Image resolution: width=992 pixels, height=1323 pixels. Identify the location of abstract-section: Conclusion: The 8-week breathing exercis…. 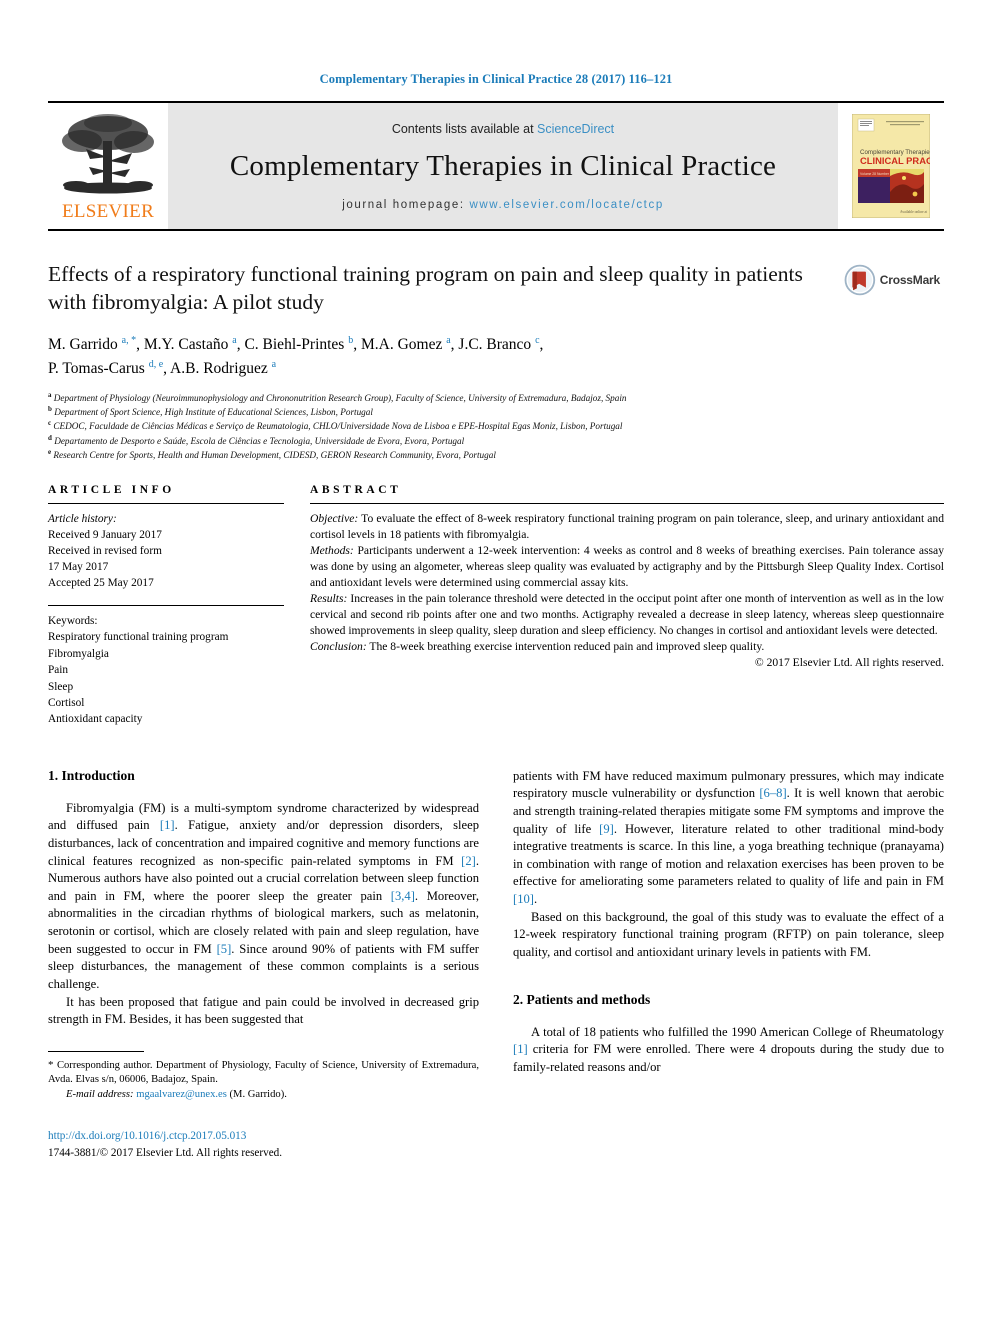
(627, 647).